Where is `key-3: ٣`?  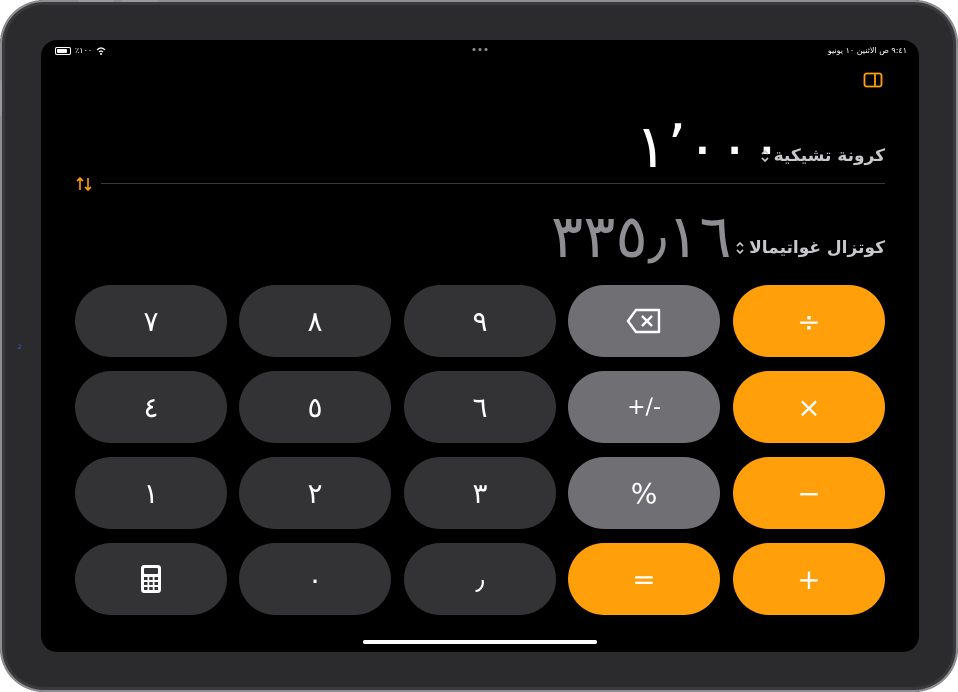
key-3: ٣ is located at coordinates (480, 493).